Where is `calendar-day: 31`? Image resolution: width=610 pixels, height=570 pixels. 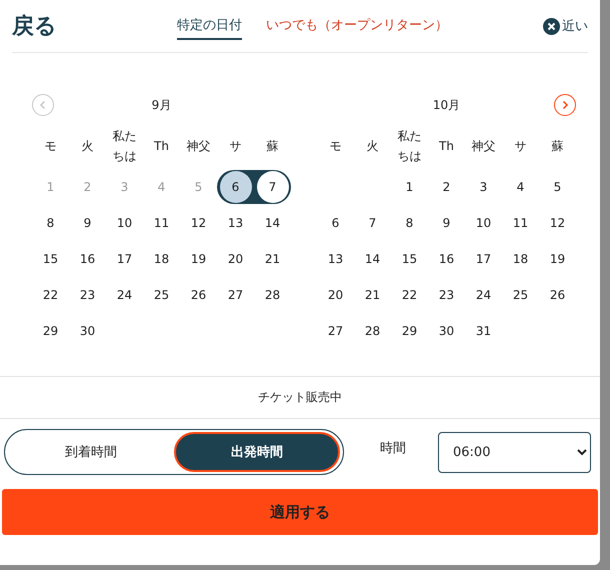
calendar-day: 31 is located at coordinates (484, 331).